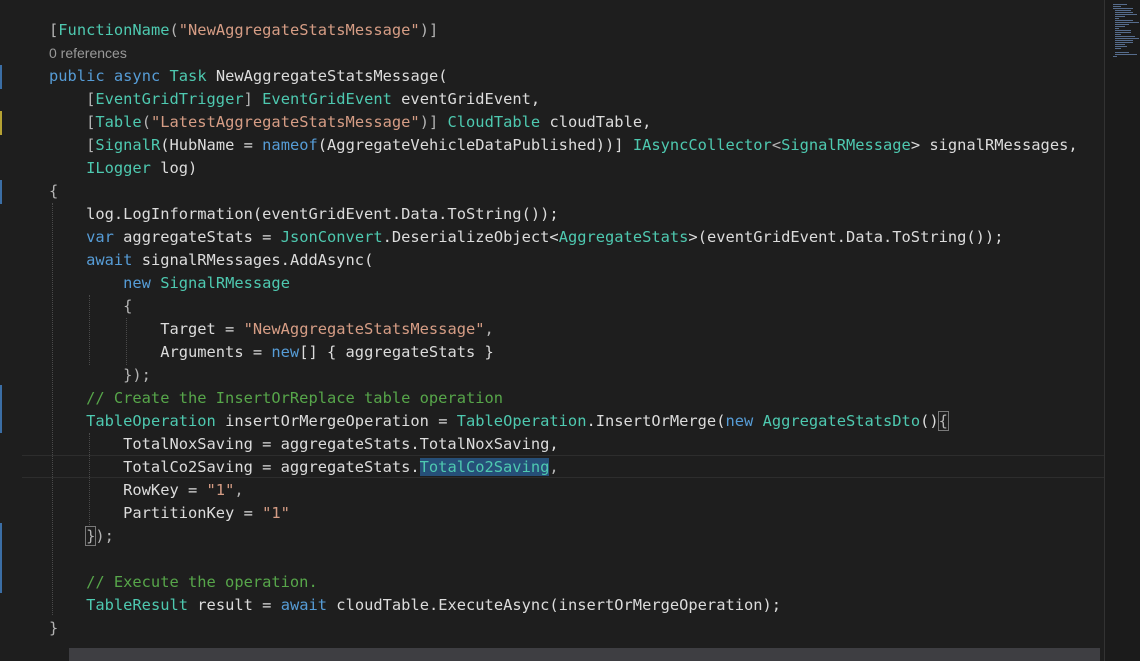 This screenshot has height=661, width=1140. What do you see at coordinates (331, 237) in the screenshot?
I see `code-token: JsonConvert` at bounding box center [331, 237].